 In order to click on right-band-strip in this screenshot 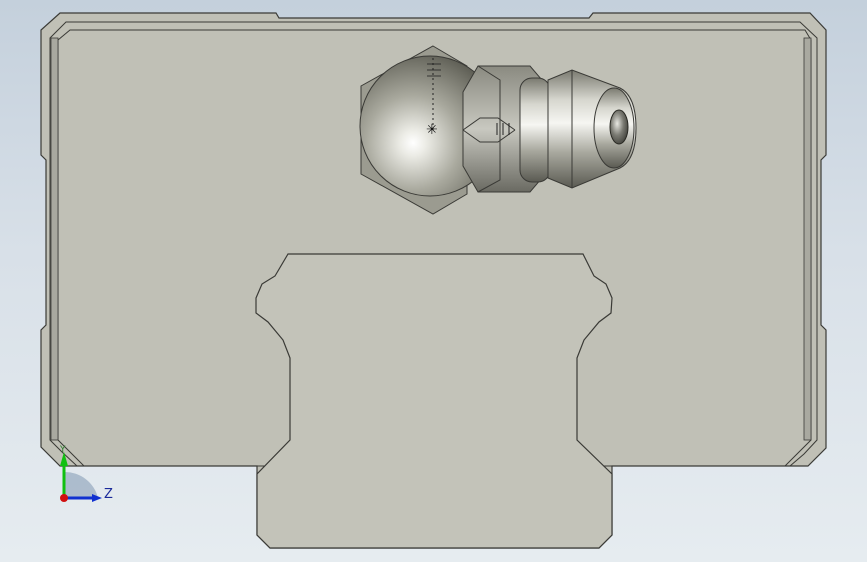, I will do `click(807, 239)`.